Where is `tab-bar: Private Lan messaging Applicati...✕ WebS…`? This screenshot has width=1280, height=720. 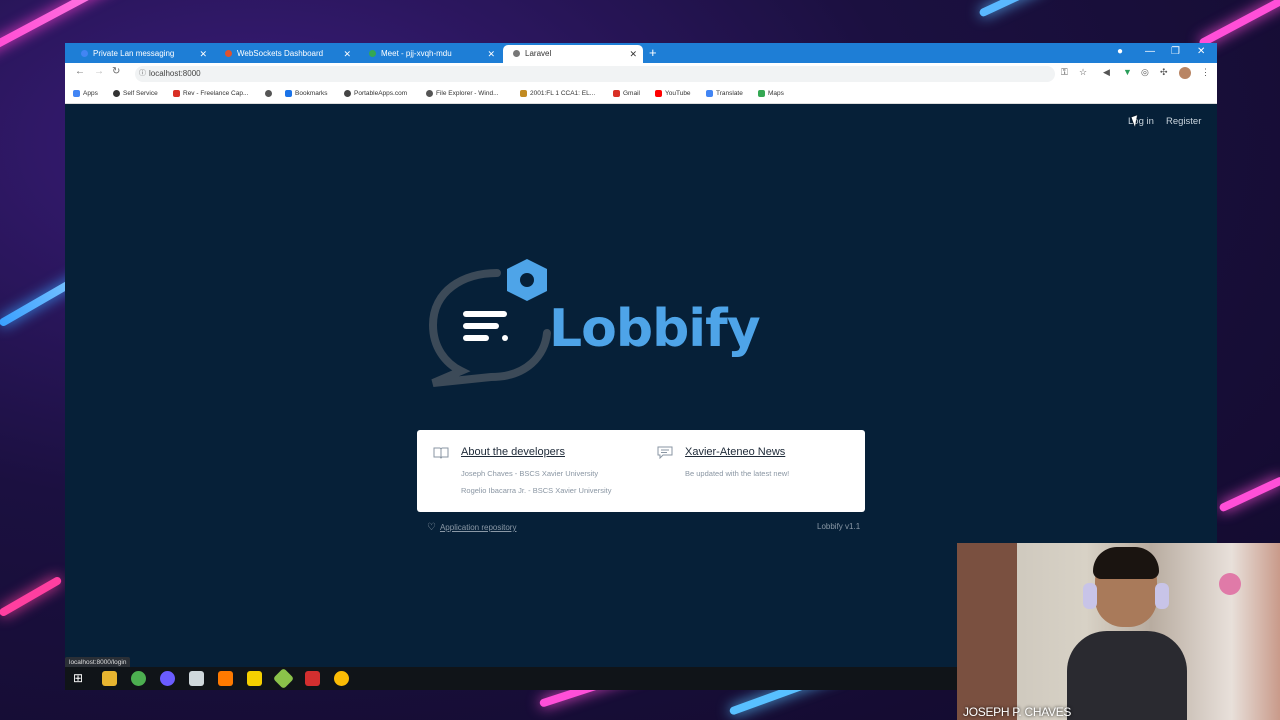
tab-bar: Private Lan messaging Applicati...✕ WebS… is located at coordinates (641, 59).